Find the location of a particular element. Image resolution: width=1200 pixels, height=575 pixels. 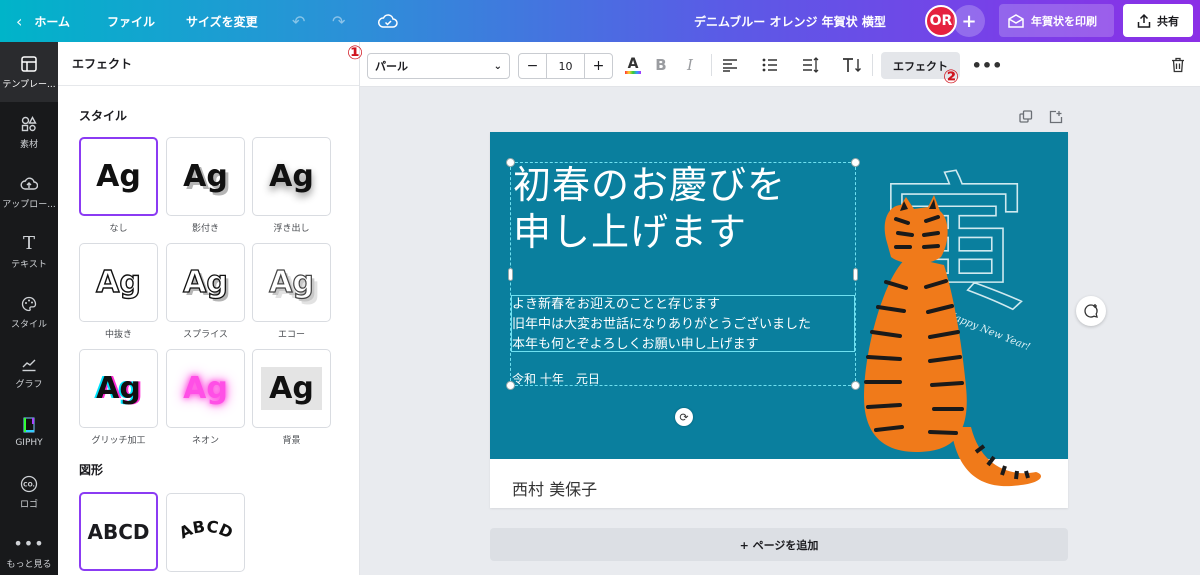

decrease-size-button: − is located at coordinates (532, 66).